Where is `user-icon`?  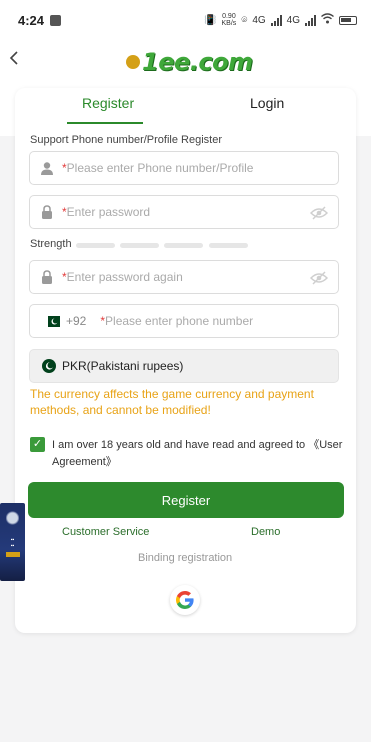 user-icon is located at coordinates (47, 168).